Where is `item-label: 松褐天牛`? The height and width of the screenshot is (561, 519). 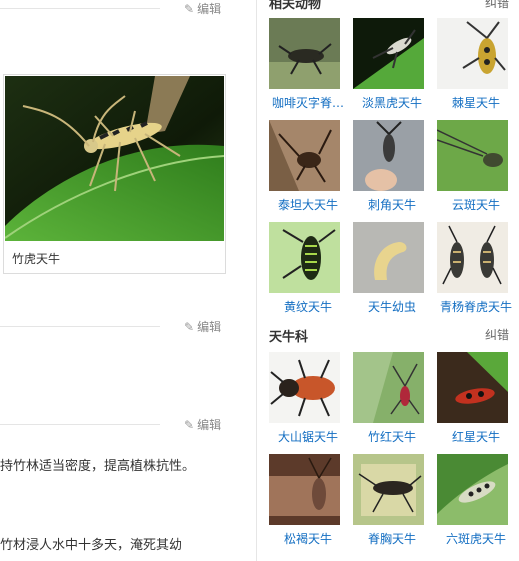
item-label: 松褐天牛 is located at coordinates (308, 538).